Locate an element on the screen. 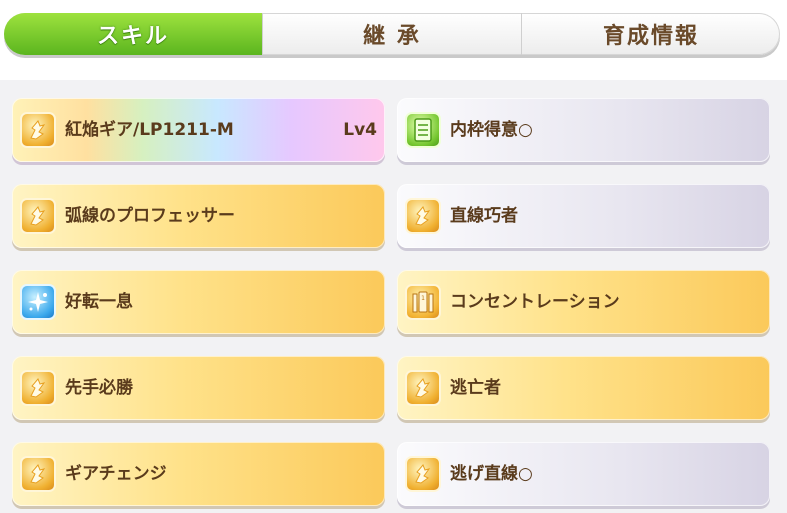  skill-name: 逃亡者 is located at coordinates (475, 388).